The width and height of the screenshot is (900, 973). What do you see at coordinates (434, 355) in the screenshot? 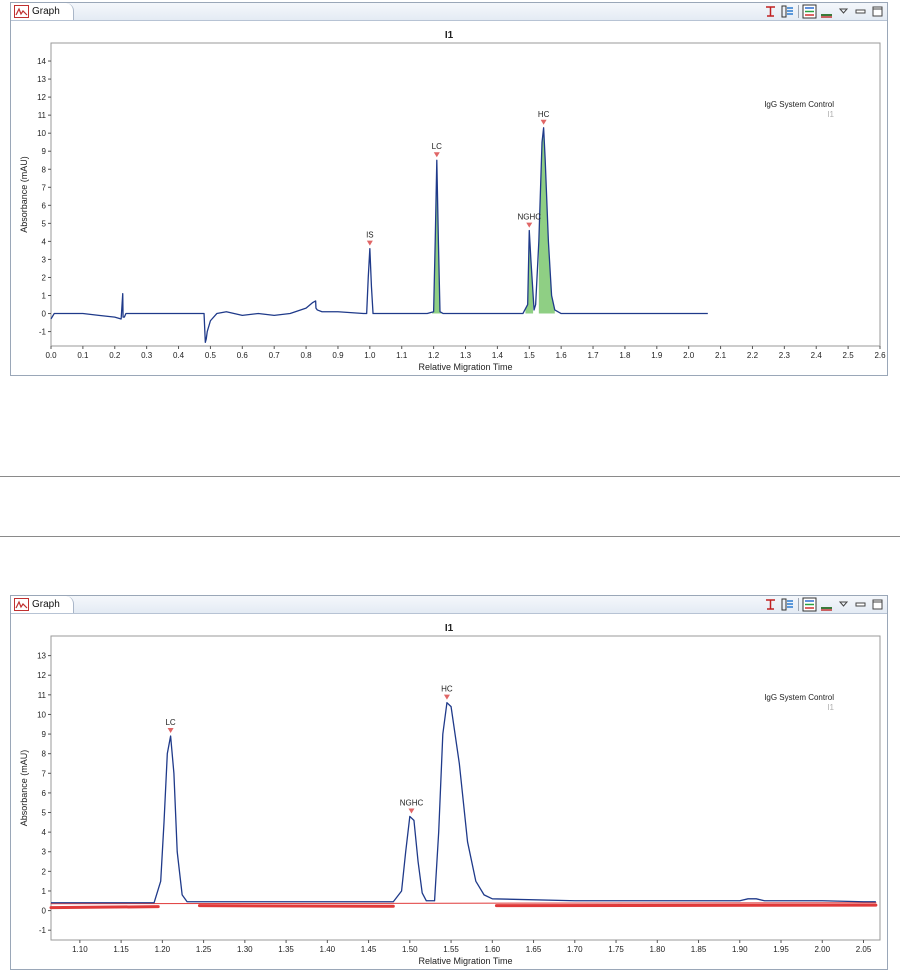
I see `x-tick-label: 1.2` at bounding box center [434, 355].